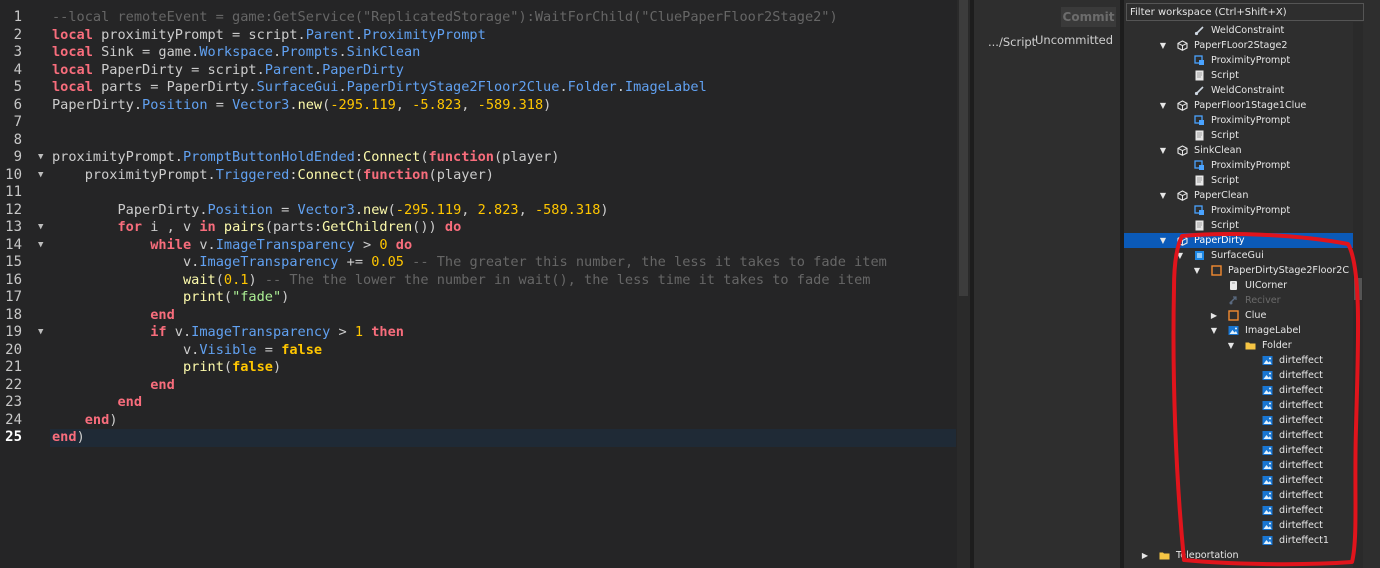 Image resolution: width=1380 pixels, height=568 pixels. What do you see at coordinates (13, 314) in the screenshot?
I see `line-number: 18` at bounding box center [13, 314].